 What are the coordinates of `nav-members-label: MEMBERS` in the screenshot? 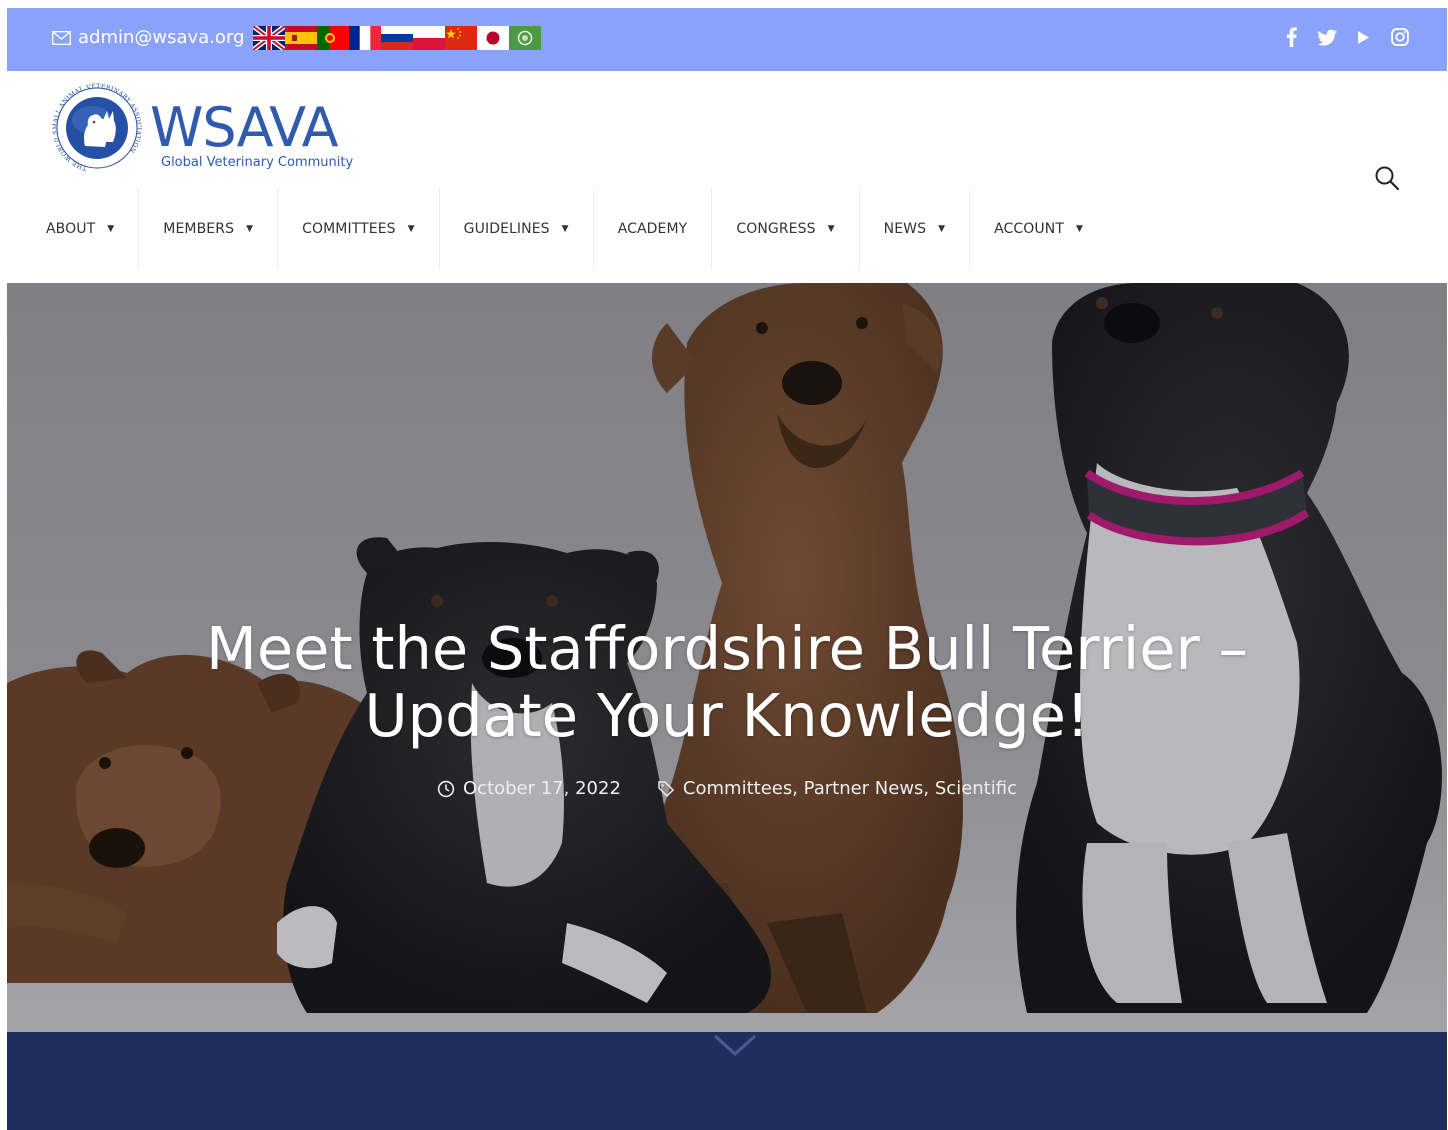 It's located at (199, 229).